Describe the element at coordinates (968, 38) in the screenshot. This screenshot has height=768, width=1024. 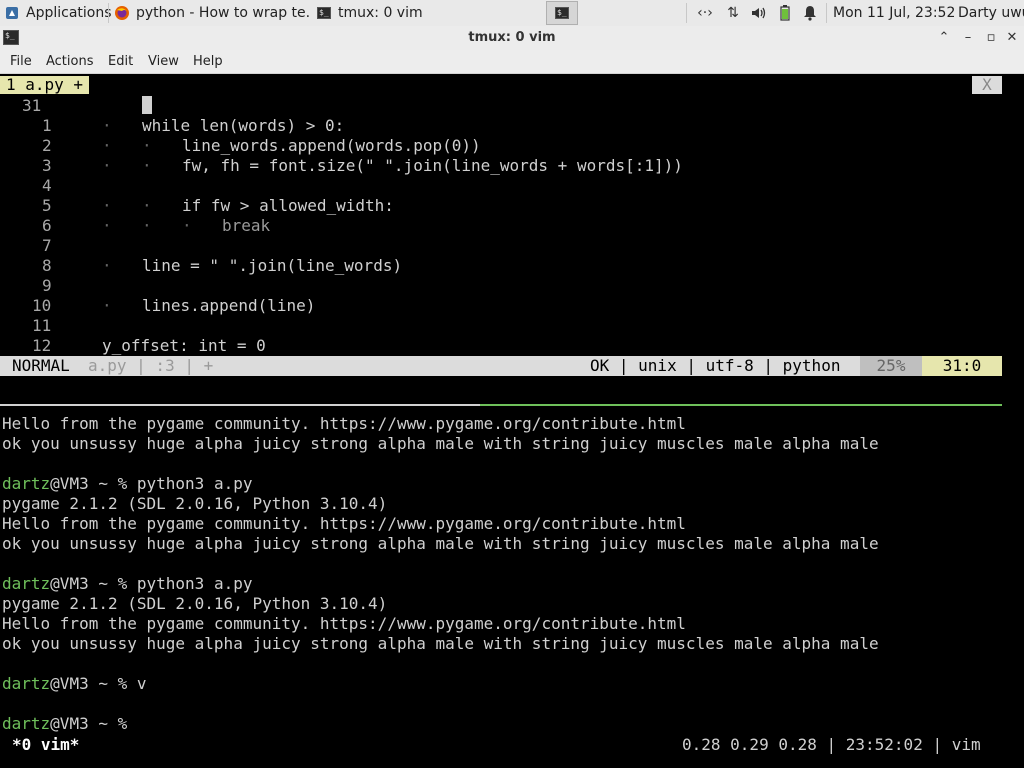
I see `minimize-window-icon: –` at that location.